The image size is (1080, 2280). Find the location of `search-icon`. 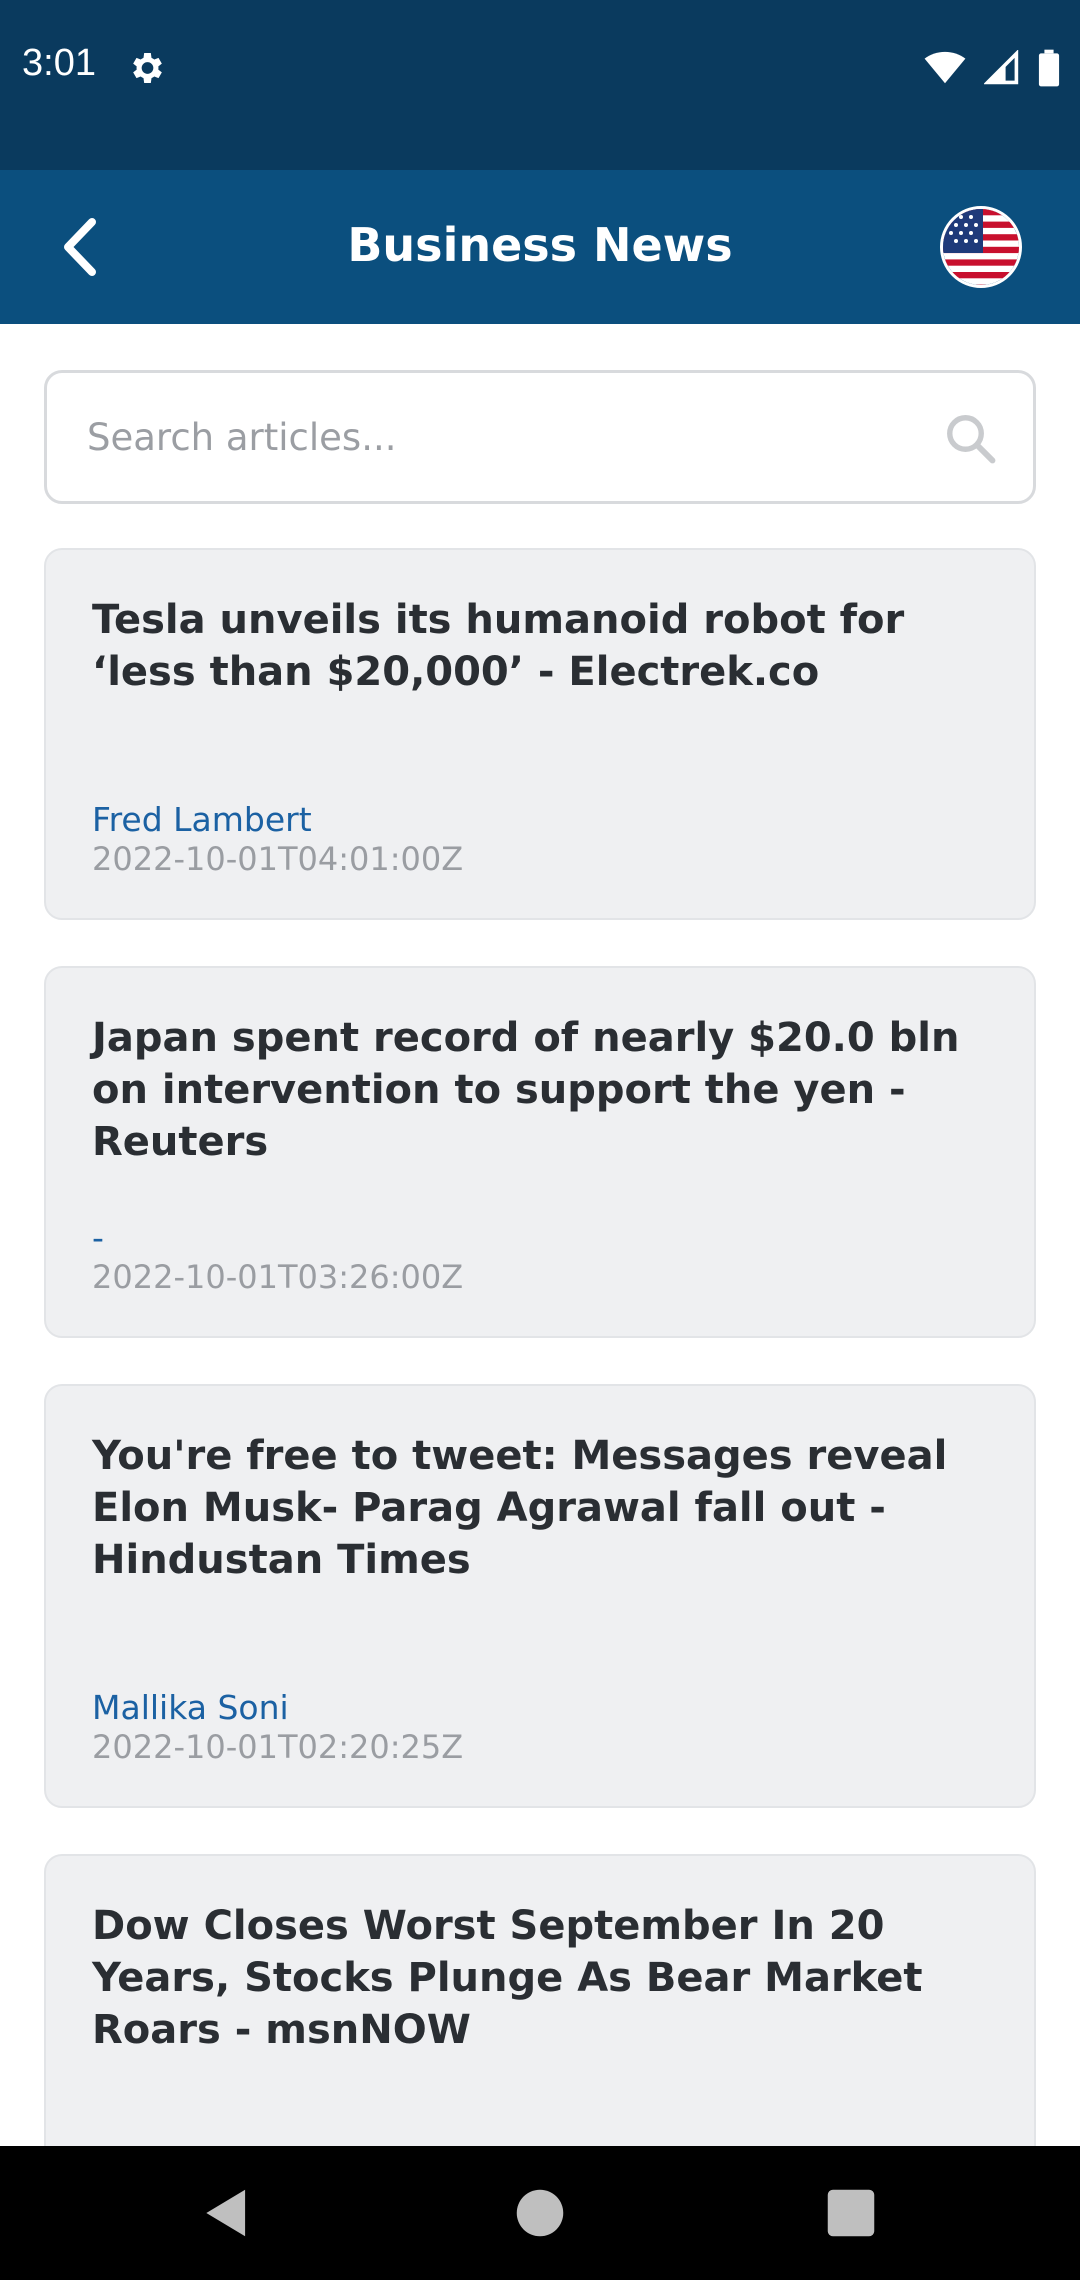

search-icon is located at coordinates (970, 438).